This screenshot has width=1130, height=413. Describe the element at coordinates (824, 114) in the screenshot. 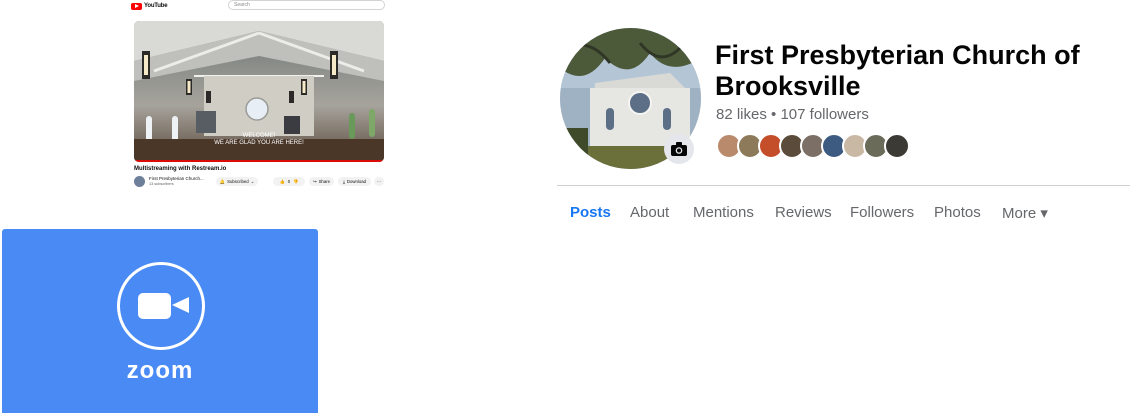

I see `followers-count: 107 followers` at that location.